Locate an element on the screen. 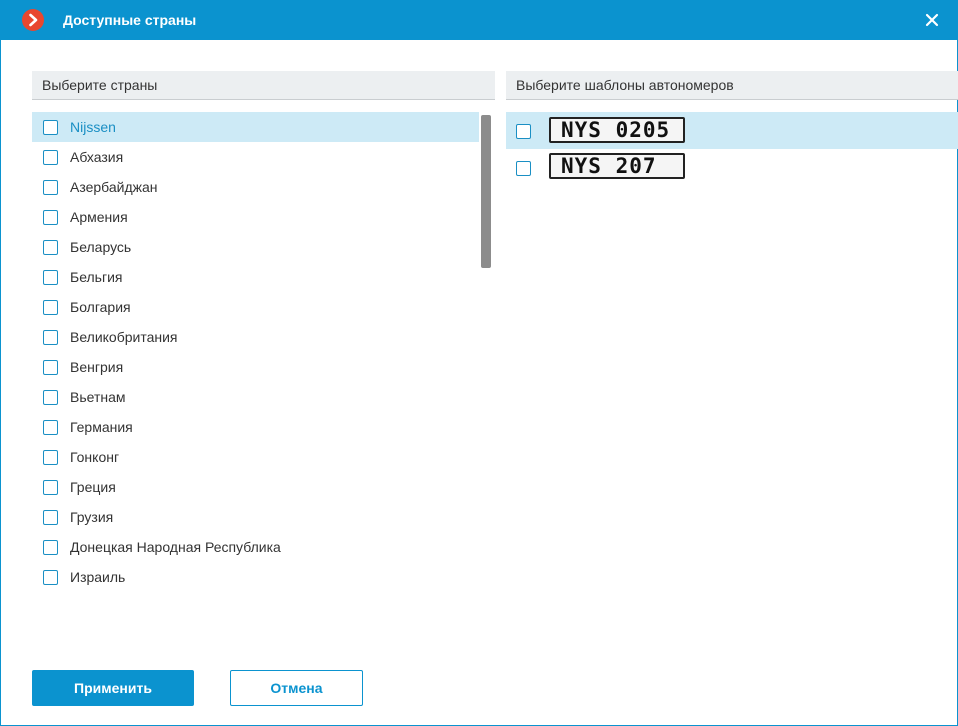 The width and height of the screenshot is (958, 726). plate-template-row: NYS 207 is located at coordinates (732, 167).